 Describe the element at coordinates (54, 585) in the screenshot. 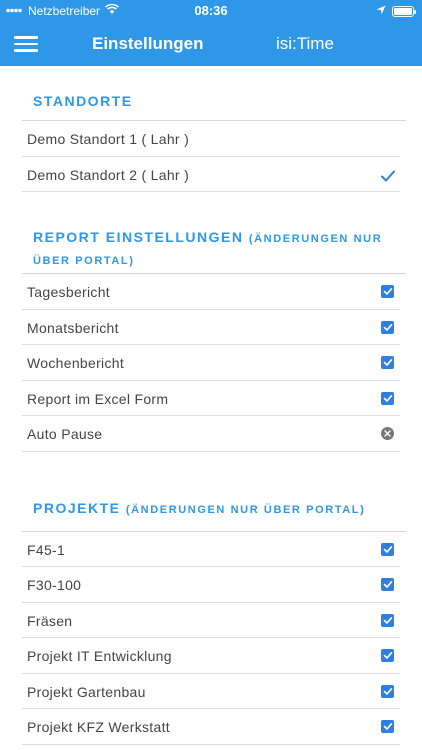

I see `list-item-label: F30-100` at that location.